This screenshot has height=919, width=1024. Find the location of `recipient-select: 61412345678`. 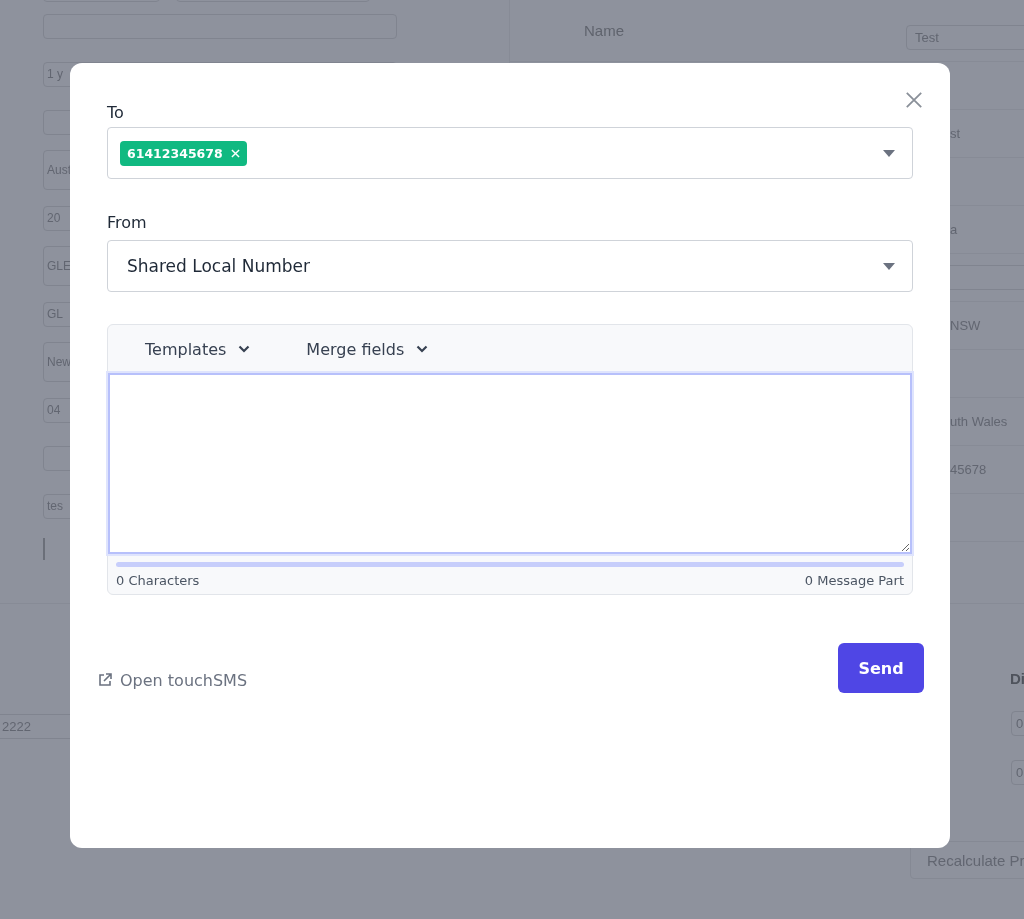

recipient-select: 61412345678 is located at coordinates (510, 153).